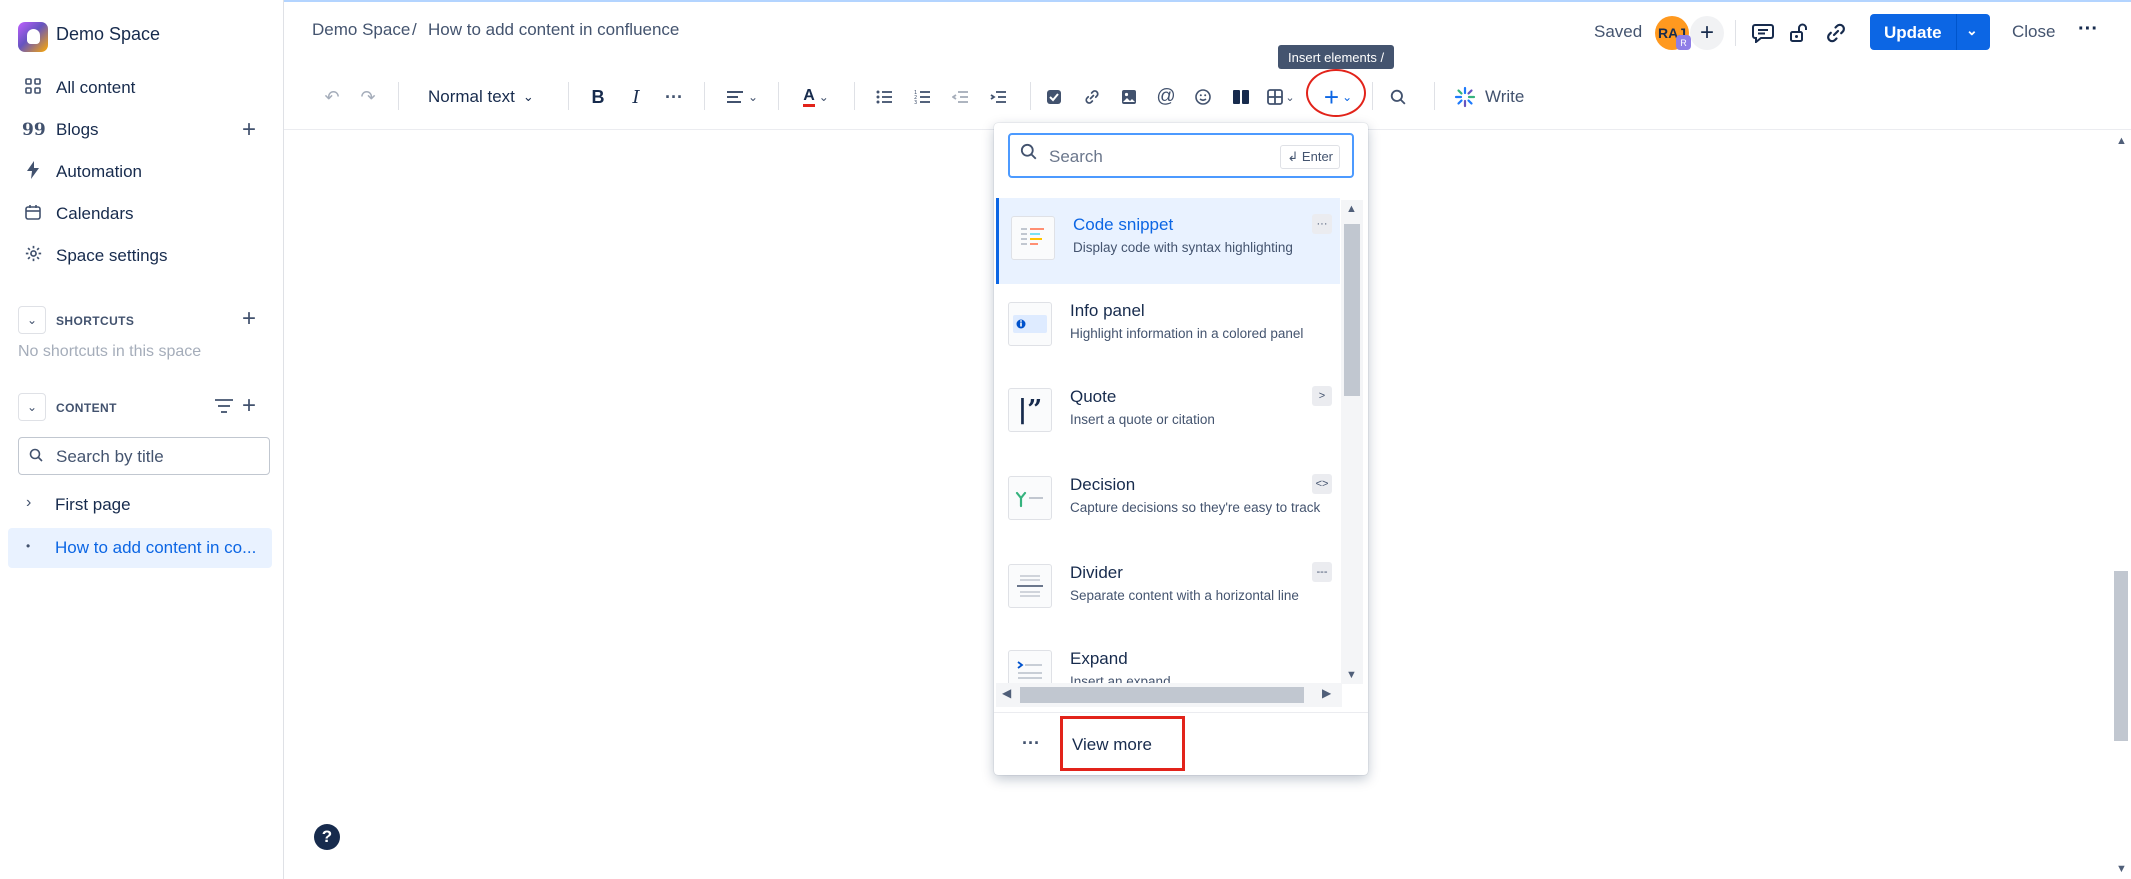  I want to click on sidebar-item-space-settings: Space settings, so click(141, 256).